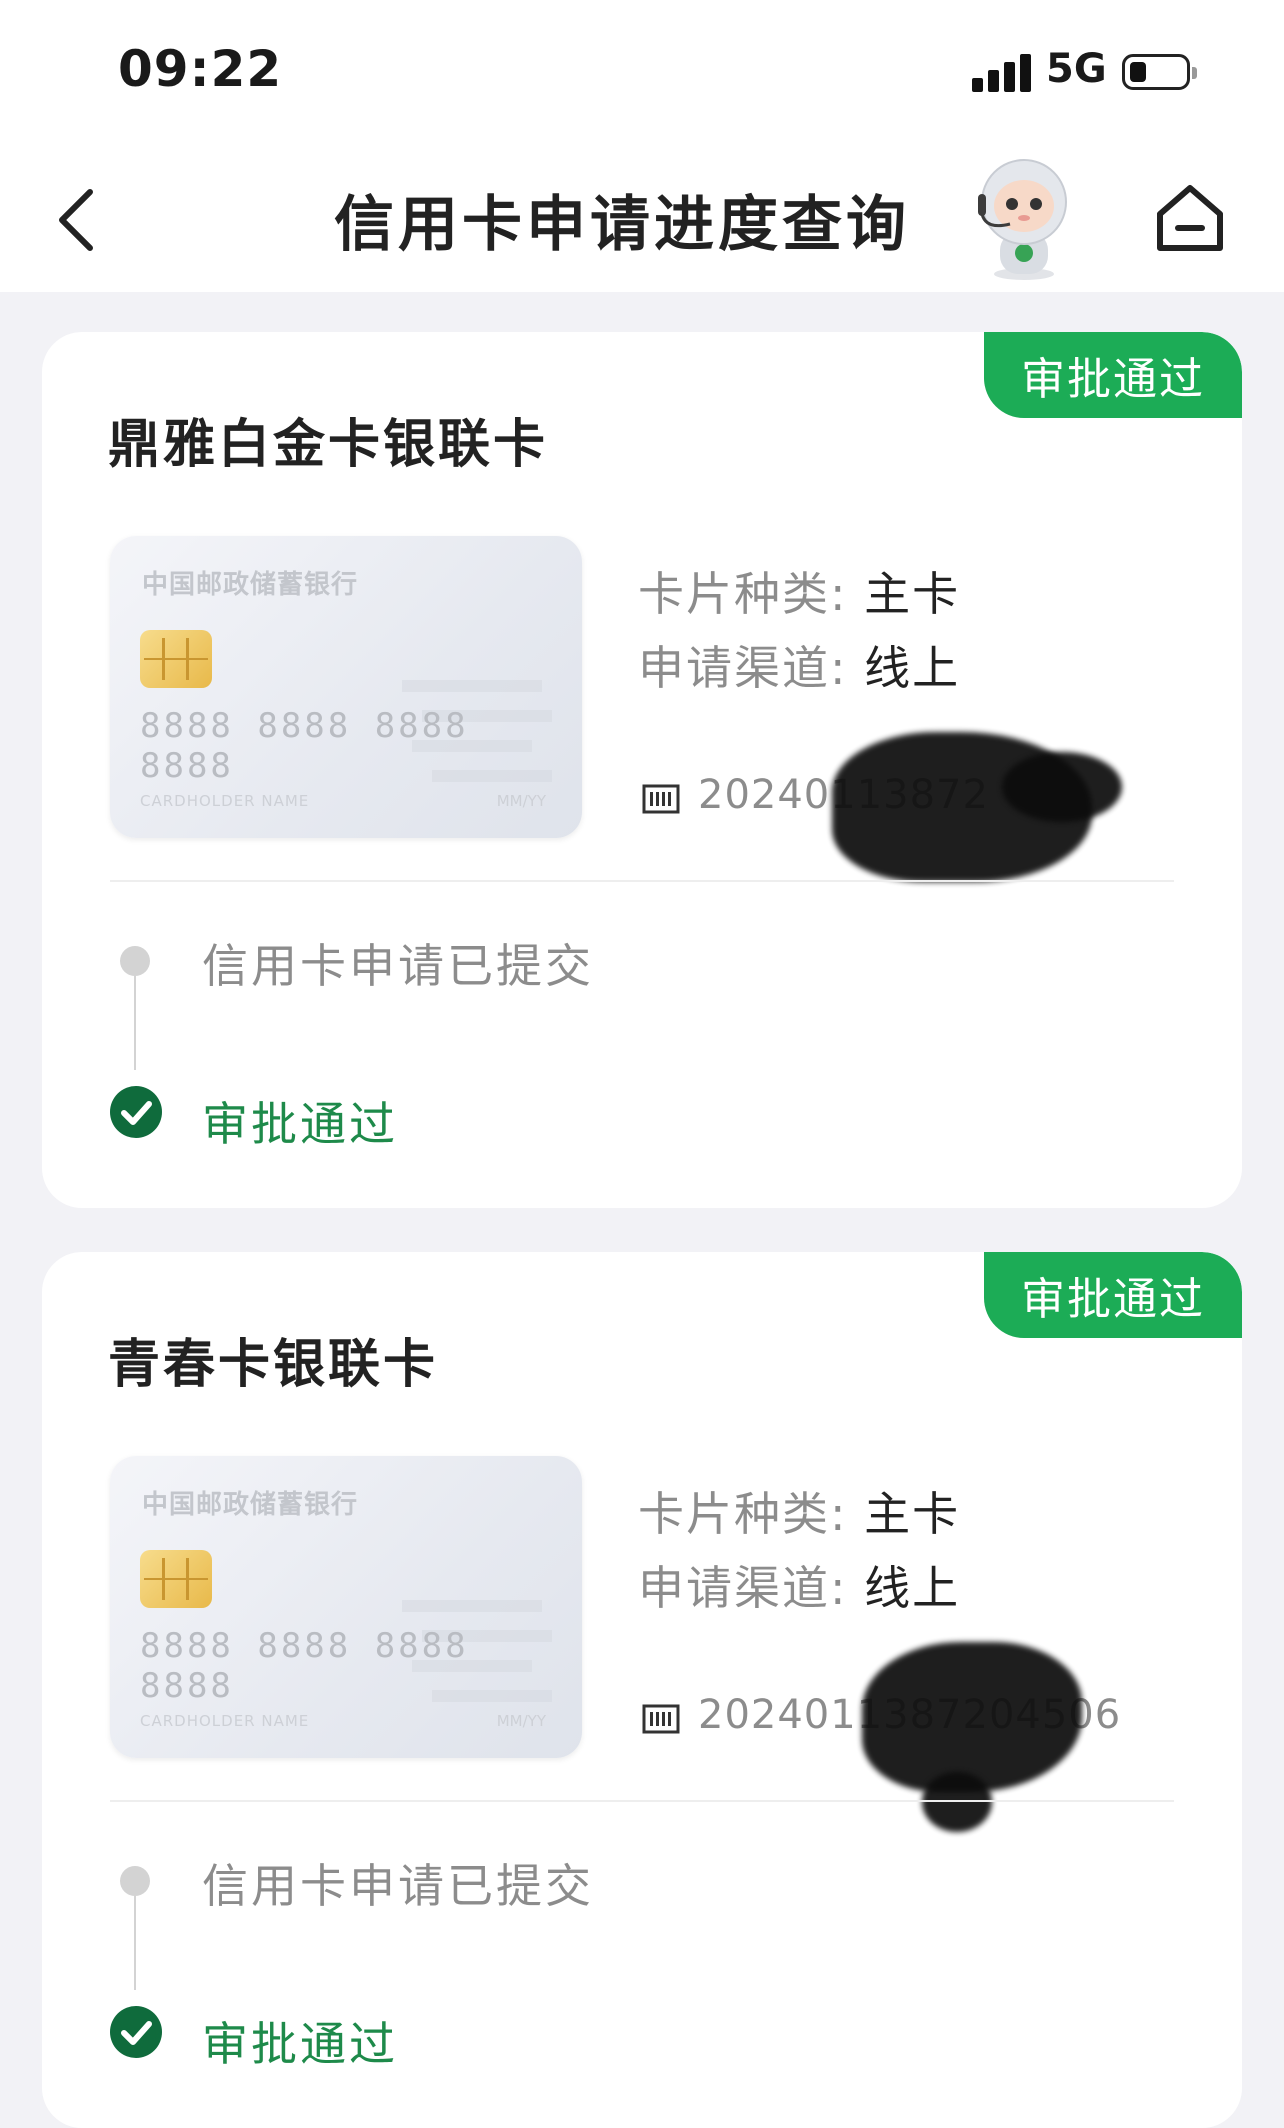 This screenshot has height=2128, width=1284. What do you see at coordinates (1003, 72) in the screenshot?
I see `signal-icon` at bounding box center [1003, 72].